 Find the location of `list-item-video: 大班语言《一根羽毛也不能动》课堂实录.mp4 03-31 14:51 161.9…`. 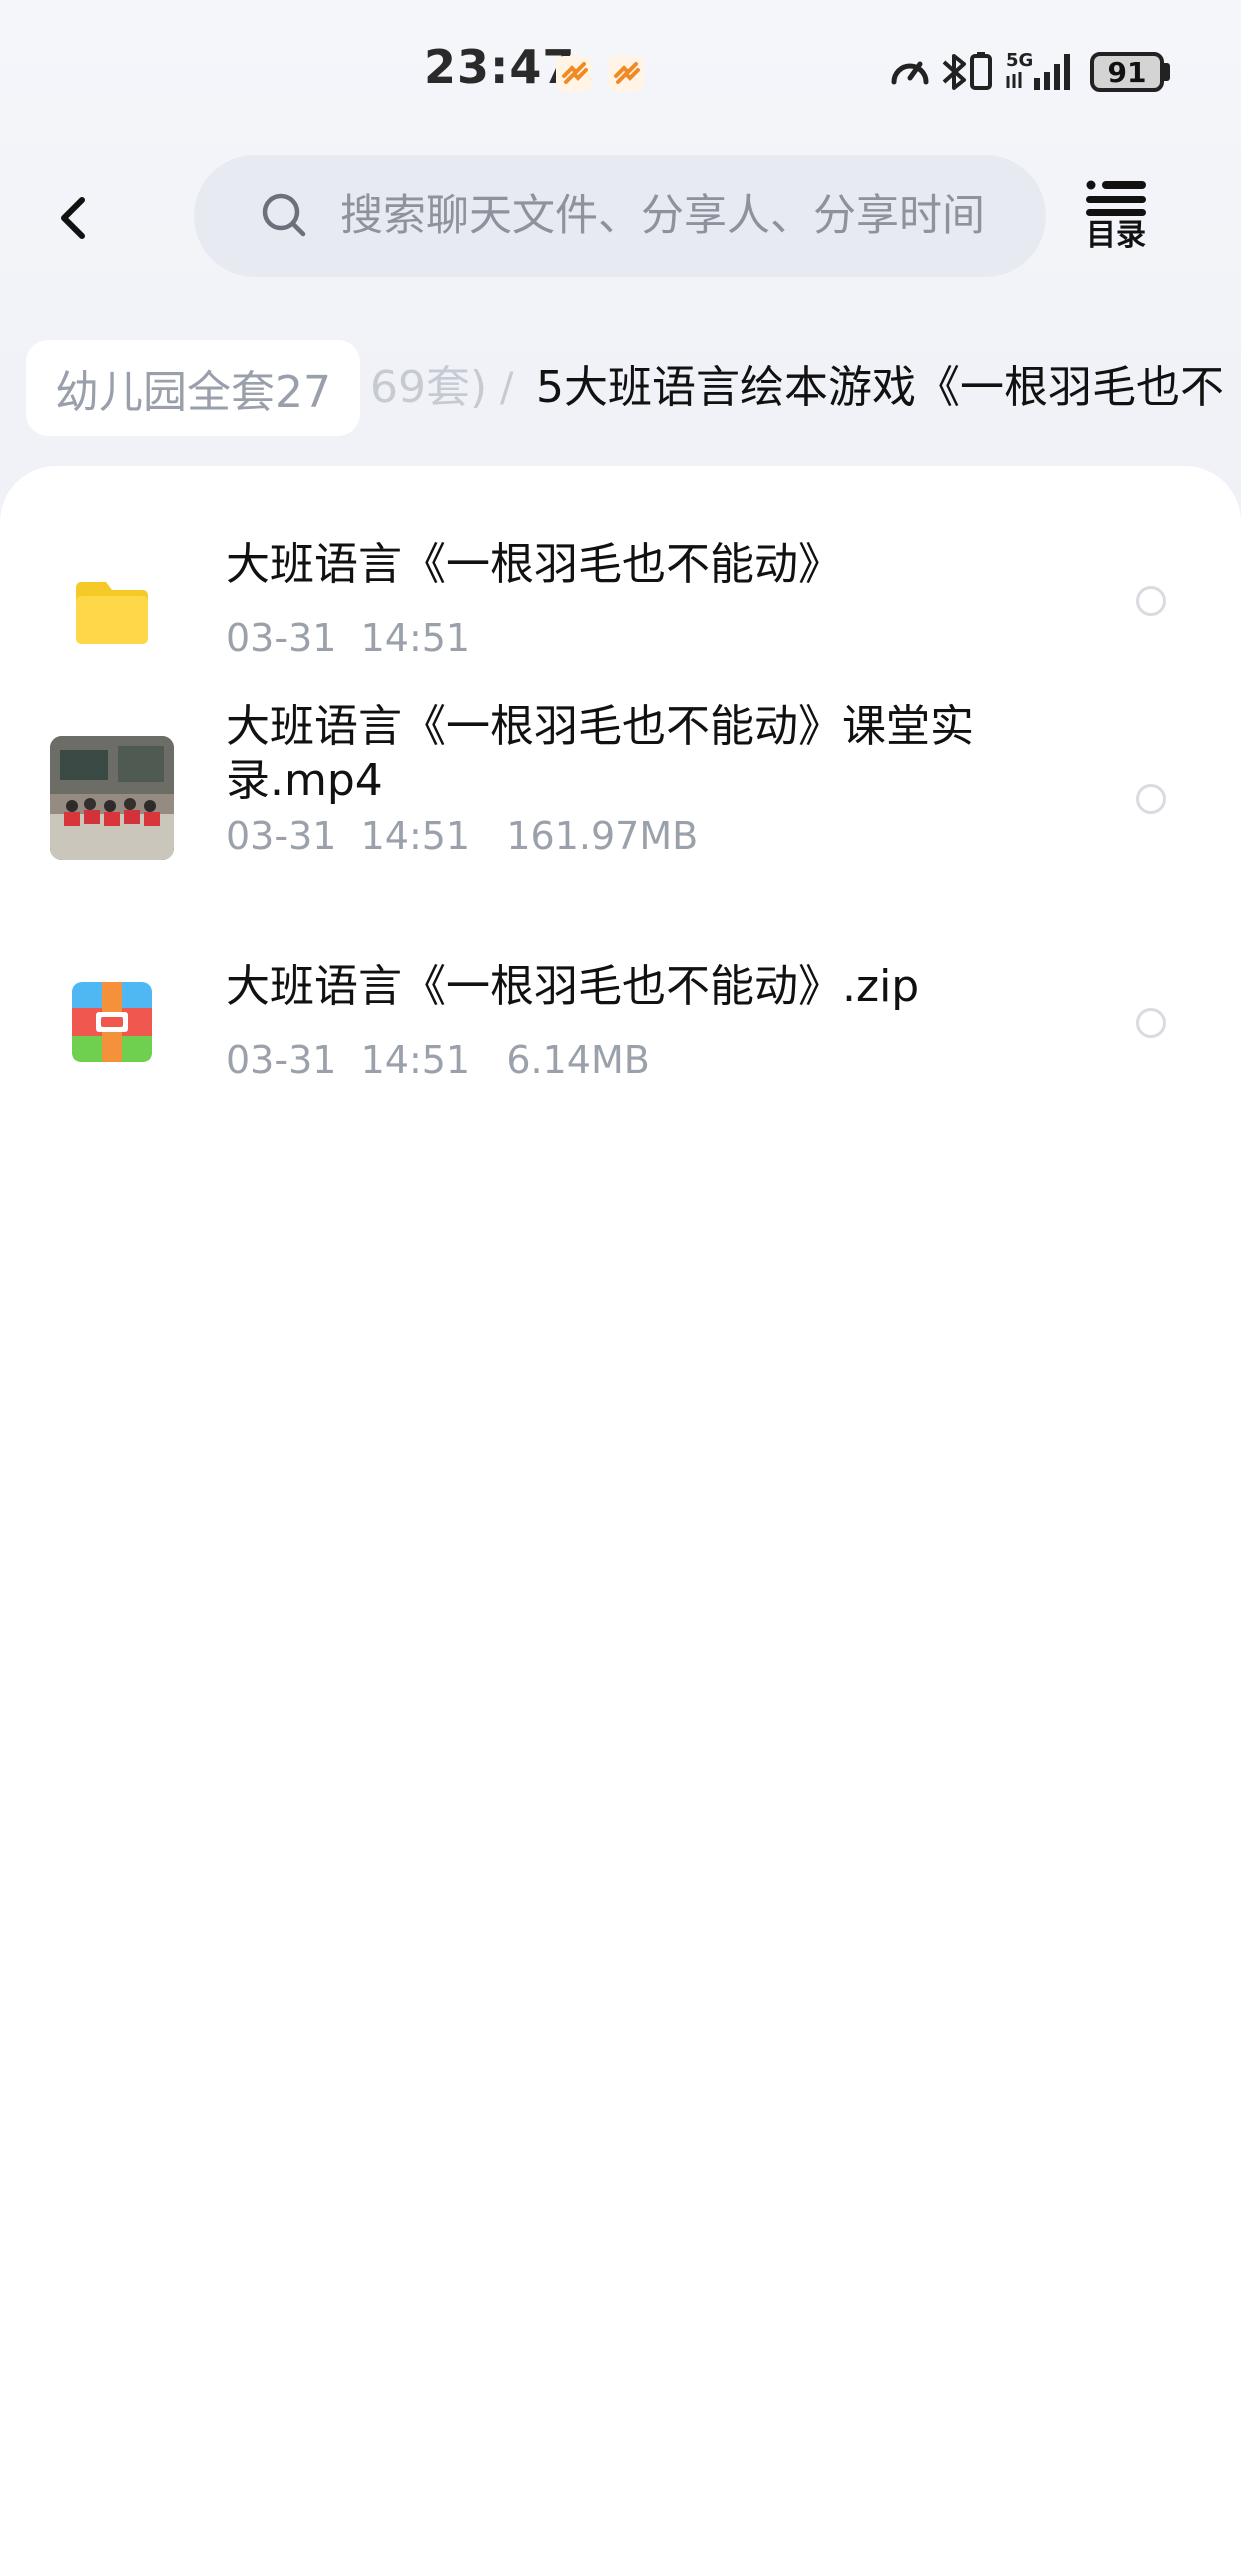

list-item-video: 大班语言《一根羽毛也不能动》课堂实录.mp4 03-31 14:51 161.9… is located at coordinates (620, 805).